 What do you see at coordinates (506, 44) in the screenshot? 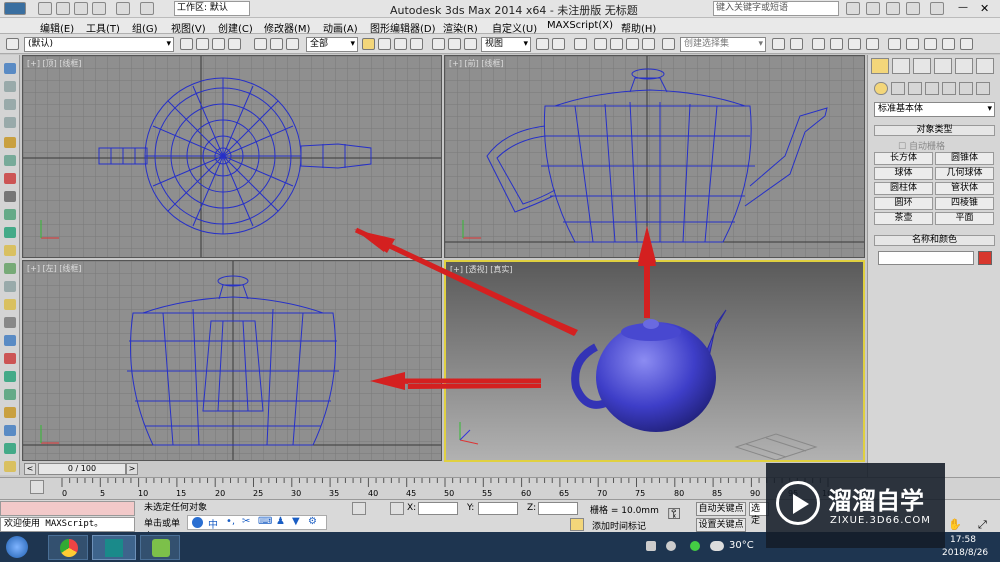
I see `reference-coordinate-dropdown: 视图` at bounding box center [506, 44].